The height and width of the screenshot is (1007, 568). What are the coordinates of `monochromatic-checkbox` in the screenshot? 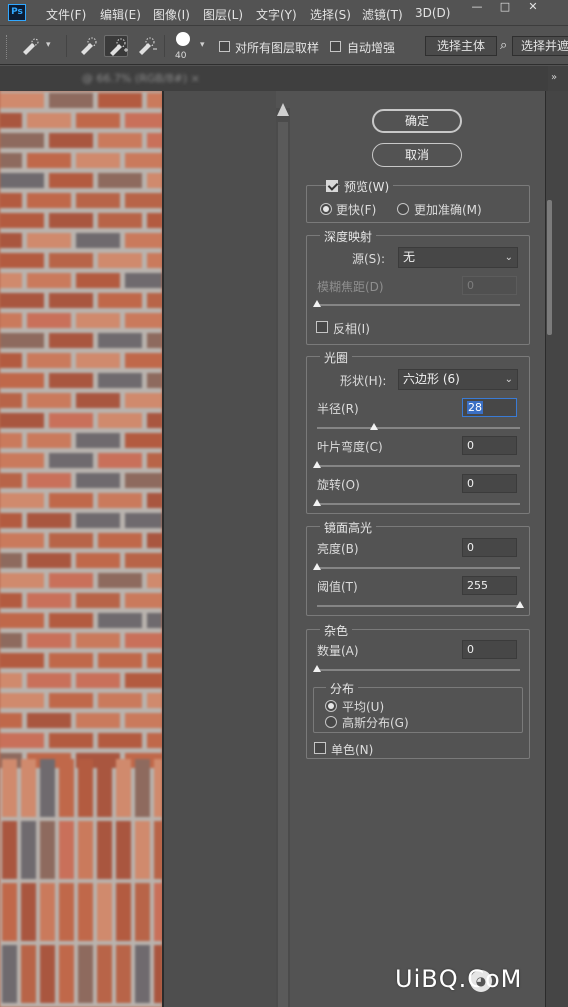 It's located at (320, 748).